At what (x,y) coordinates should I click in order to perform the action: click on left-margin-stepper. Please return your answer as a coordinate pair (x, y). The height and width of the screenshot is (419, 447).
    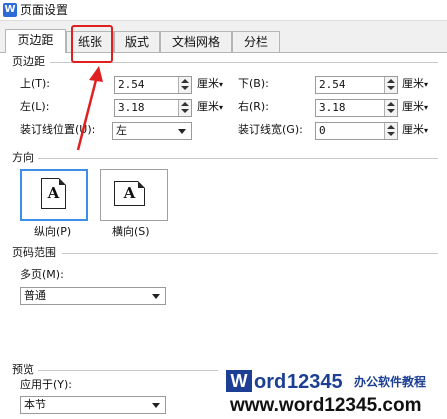
    Looking at the image, I should click on (184, 108).